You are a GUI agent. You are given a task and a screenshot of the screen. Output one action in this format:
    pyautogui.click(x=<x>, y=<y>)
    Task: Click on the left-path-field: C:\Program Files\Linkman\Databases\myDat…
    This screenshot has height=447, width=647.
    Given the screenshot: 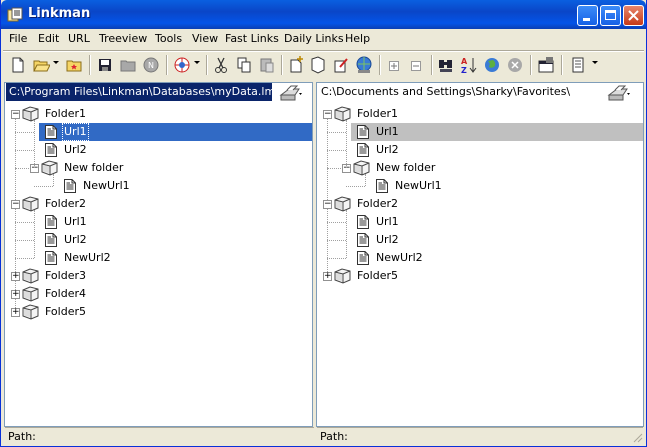 What is the action you would take?
    pyautogui.click(x=139, y=92)
    